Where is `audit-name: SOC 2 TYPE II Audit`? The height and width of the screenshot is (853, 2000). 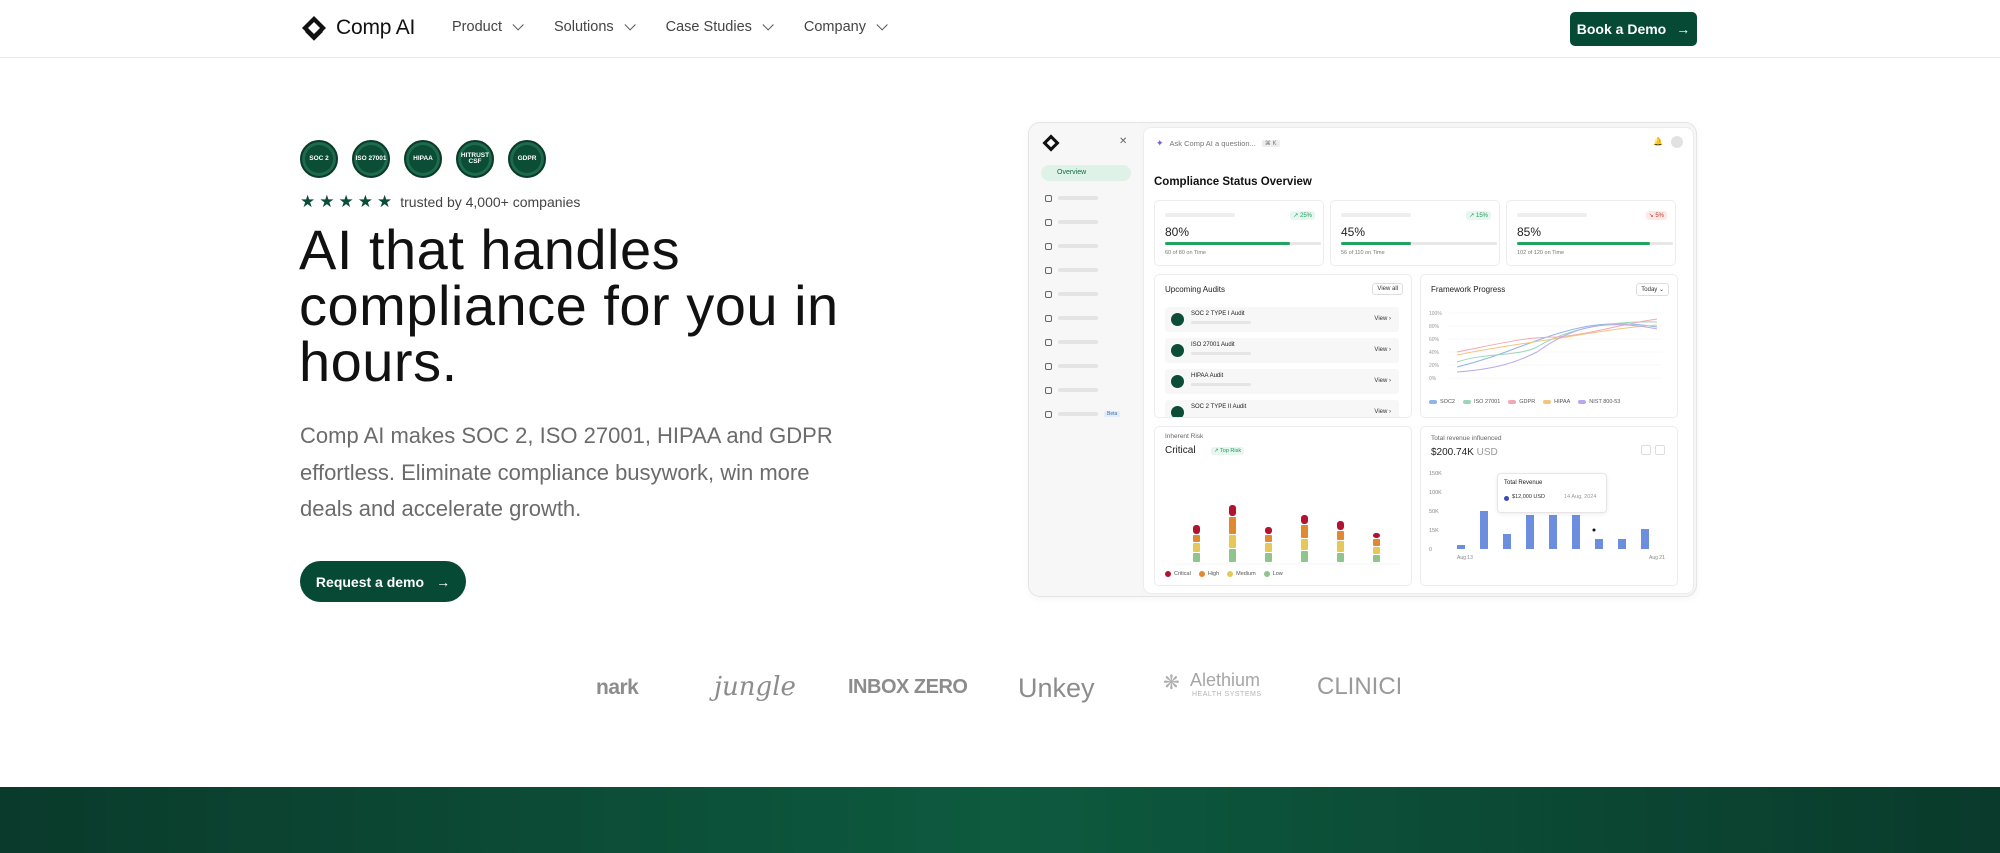 audit-name: SOC 2 TYPE II Audit is located at coordinates (1219, 407).